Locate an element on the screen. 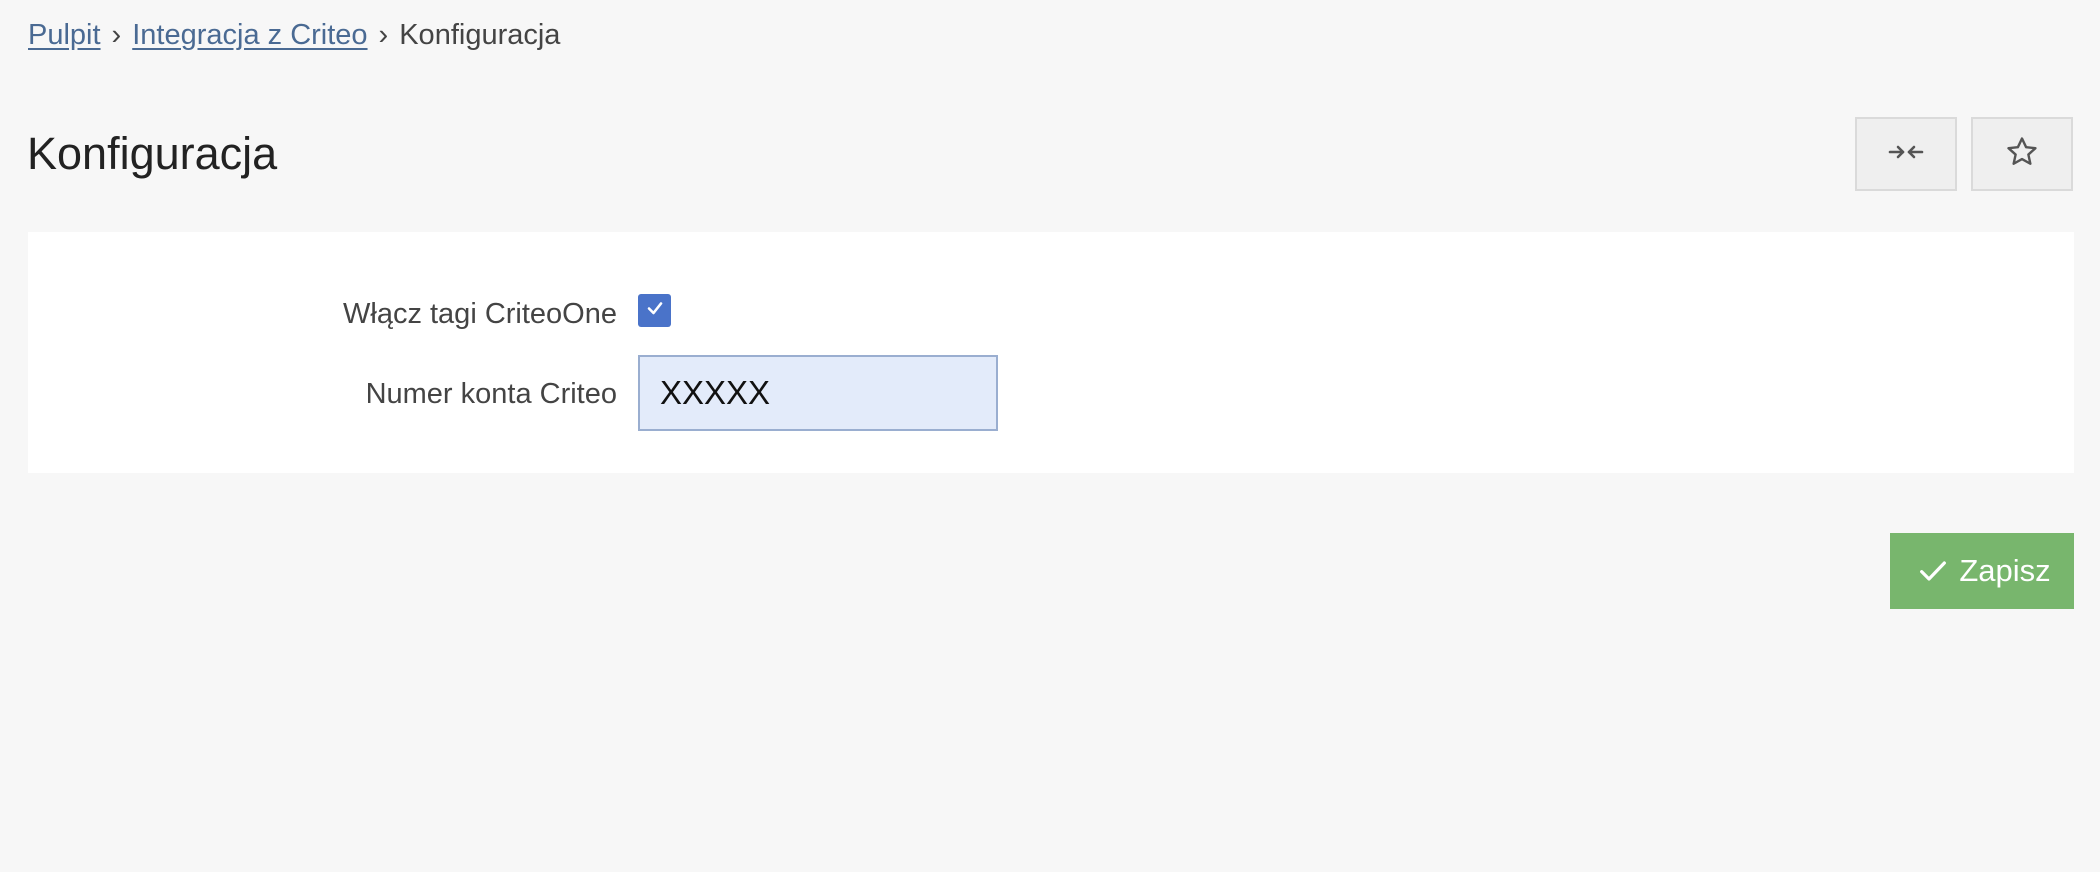 The image size is (2100, 872). breadcrumb-current: Konfiguracja is located at coordinates (480, 35).